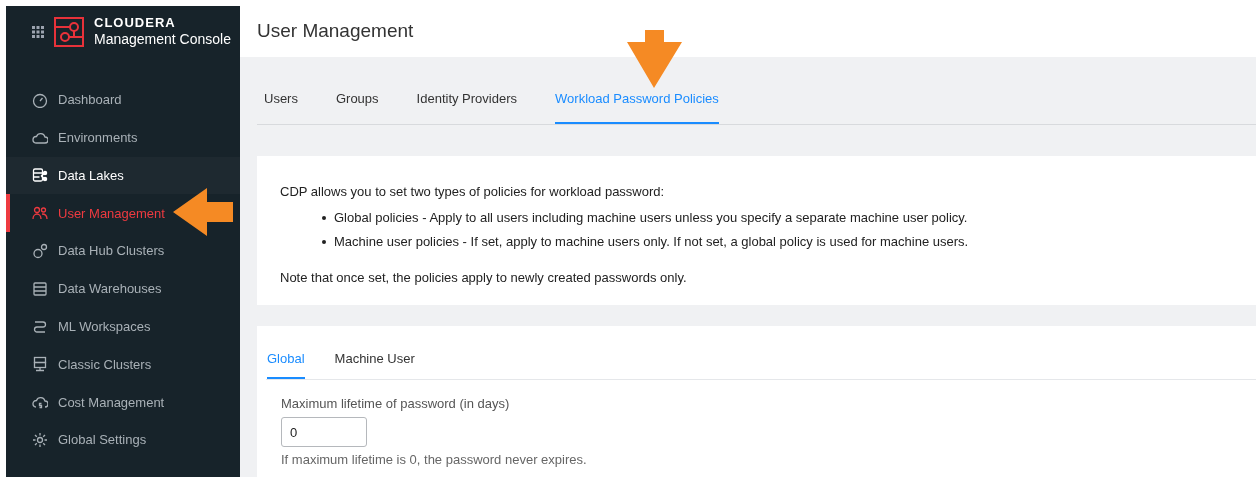  What do you see at coordinates (40, 213) in the screenshot?
I see `users-icon` at bounding box center [40, 213].